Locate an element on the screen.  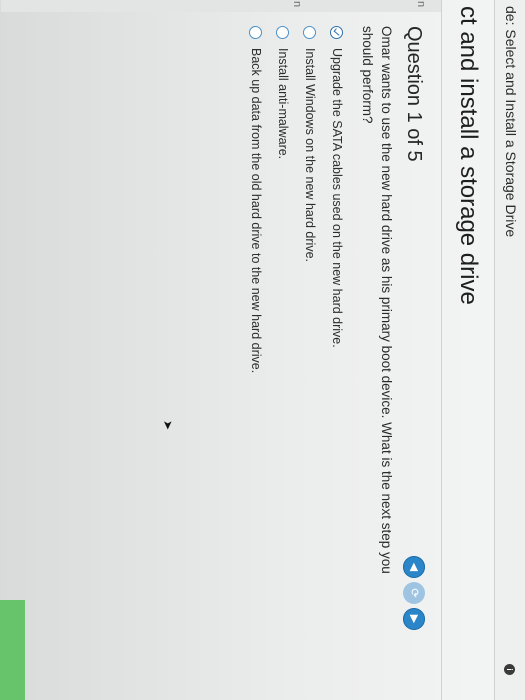
answer-option-label: Install anti-malware. is located at coordinates (283, 104).